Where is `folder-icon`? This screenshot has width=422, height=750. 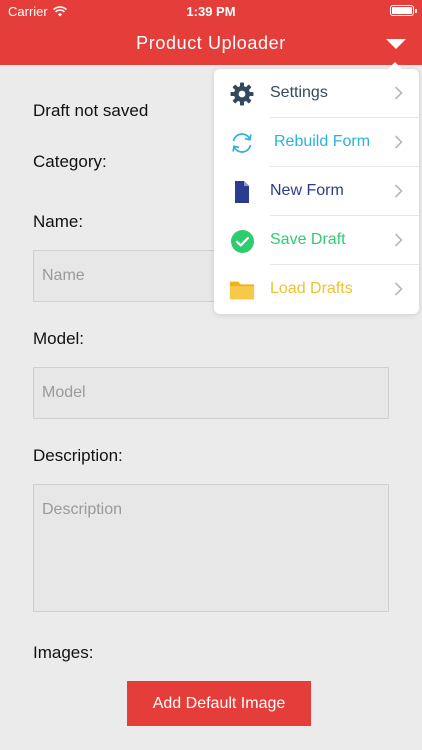
folder-icon is located at coordinates (242, 290).